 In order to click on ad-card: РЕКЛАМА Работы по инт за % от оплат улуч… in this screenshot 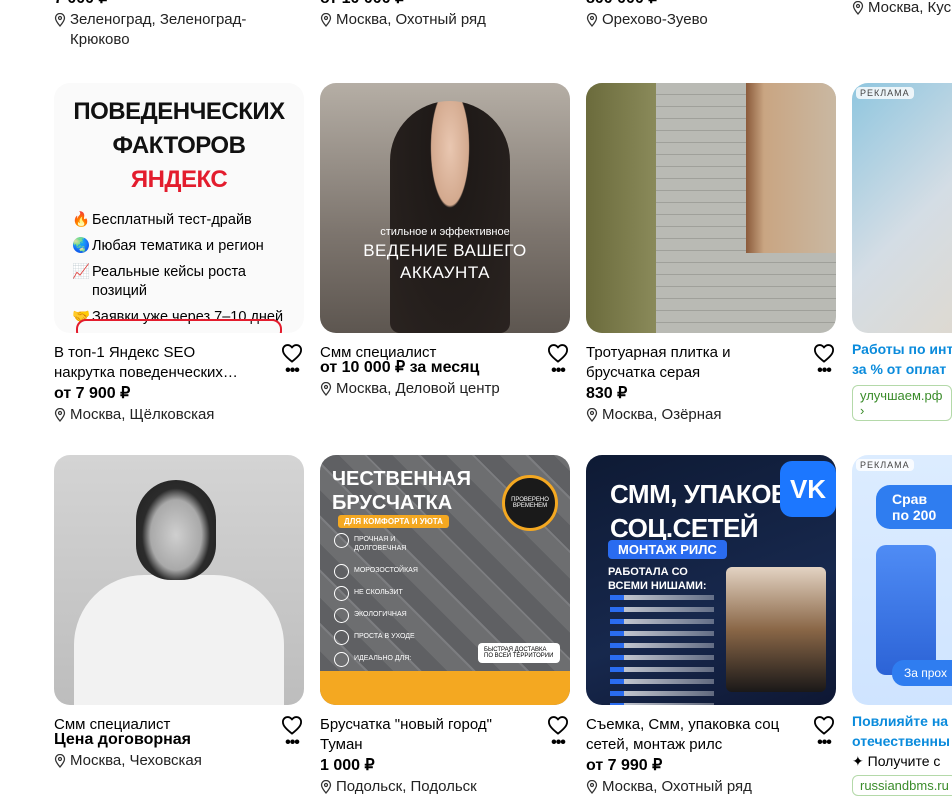, I will do `click(902, 252)`.